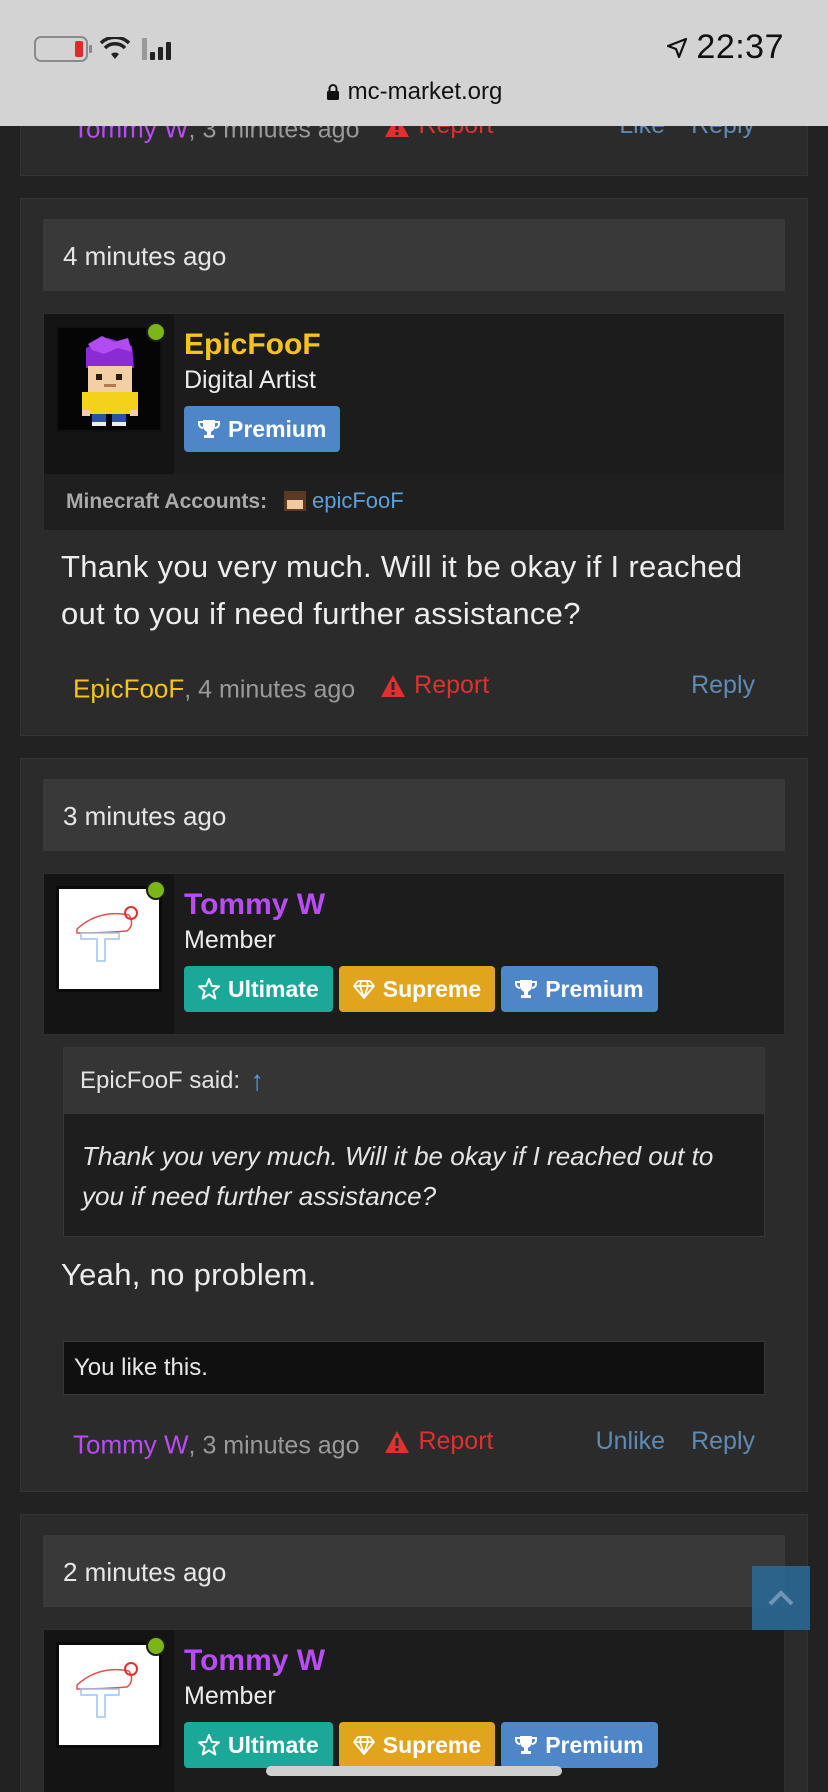  I want to click on post-meta: EpicFooF, 4 minutes ago Report Reply, so click(414, 691).